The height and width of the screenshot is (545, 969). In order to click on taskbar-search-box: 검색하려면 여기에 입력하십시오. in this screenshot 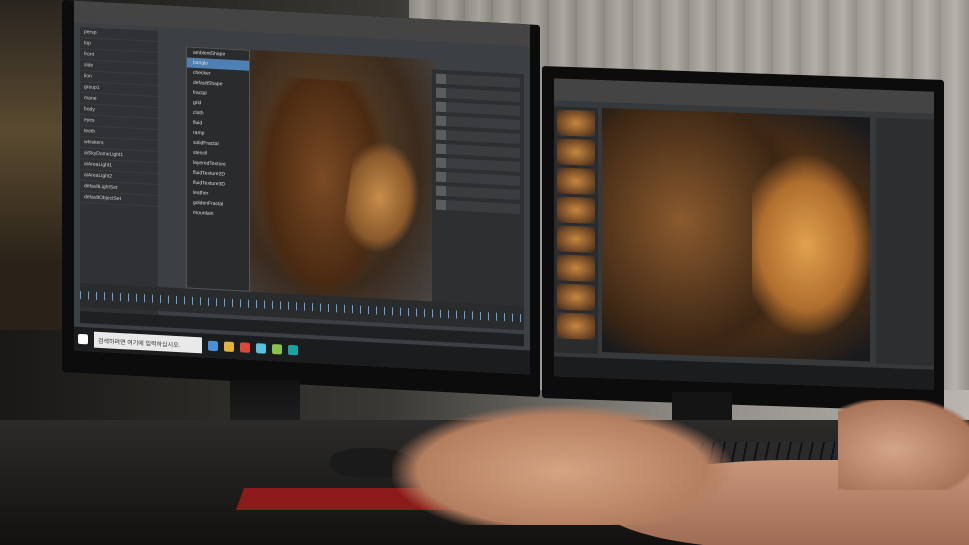, I will do `click(148, 342)`.